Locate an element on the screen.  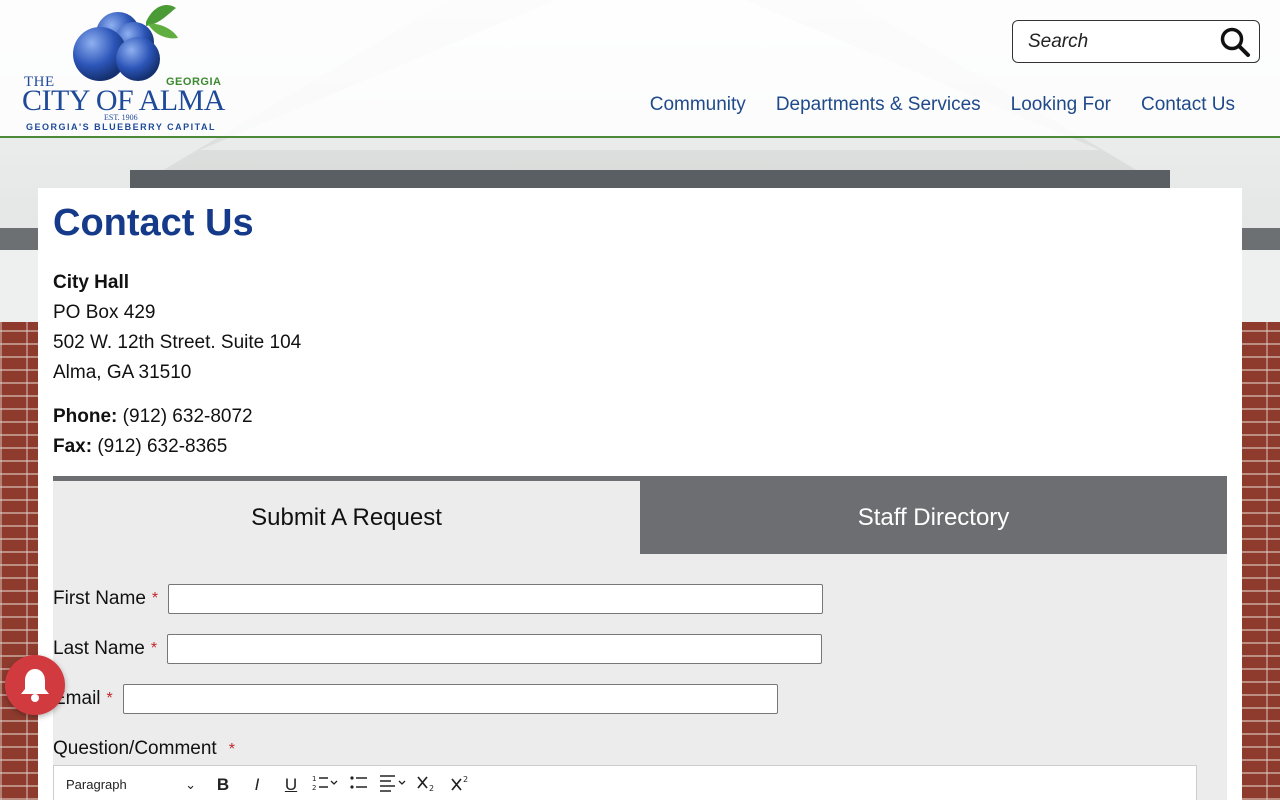
question-comment-label-row: Question/Comment * is located at coordinates (144, 749).